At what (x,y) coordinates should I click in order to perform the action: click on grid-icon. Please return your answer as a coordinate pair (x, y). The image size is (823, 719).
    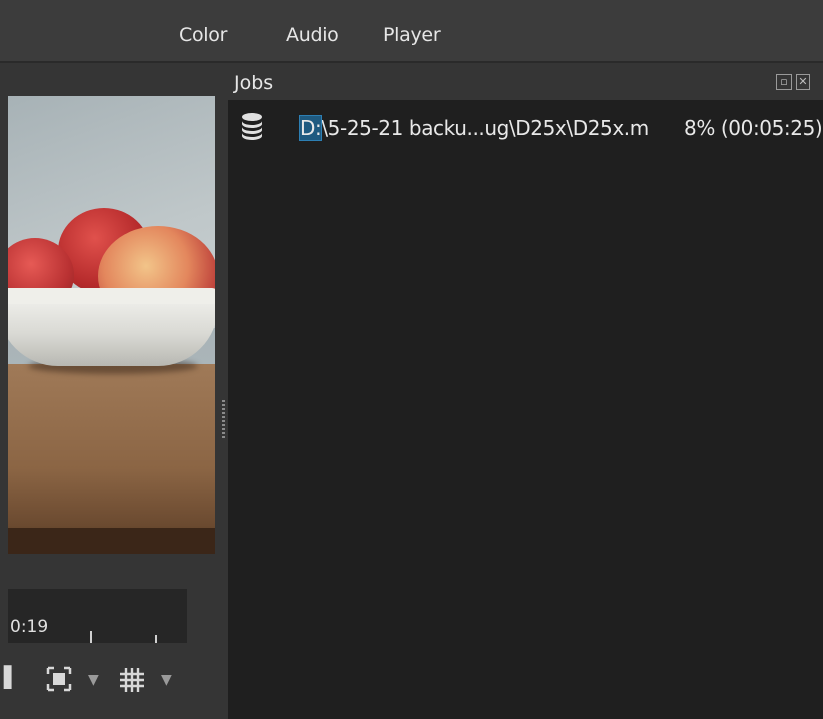
    Looking at the image, I should click on (132, 683).